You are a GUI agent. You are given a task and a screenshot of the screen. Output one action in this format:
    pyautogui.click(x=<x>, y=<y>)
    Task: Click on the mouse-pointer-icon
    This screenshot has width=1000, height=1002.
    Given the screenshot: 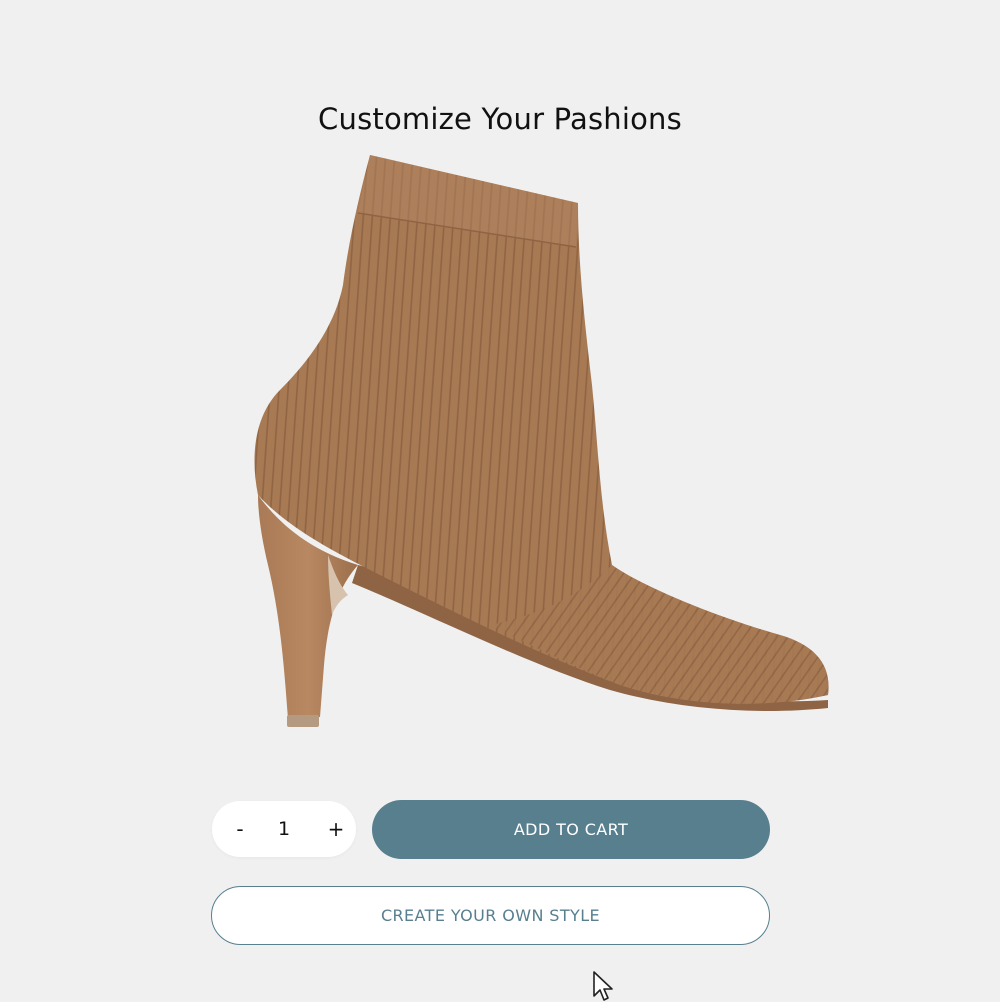 What is the action you would take?
    pyautogui.click(x=603, y=986)
    